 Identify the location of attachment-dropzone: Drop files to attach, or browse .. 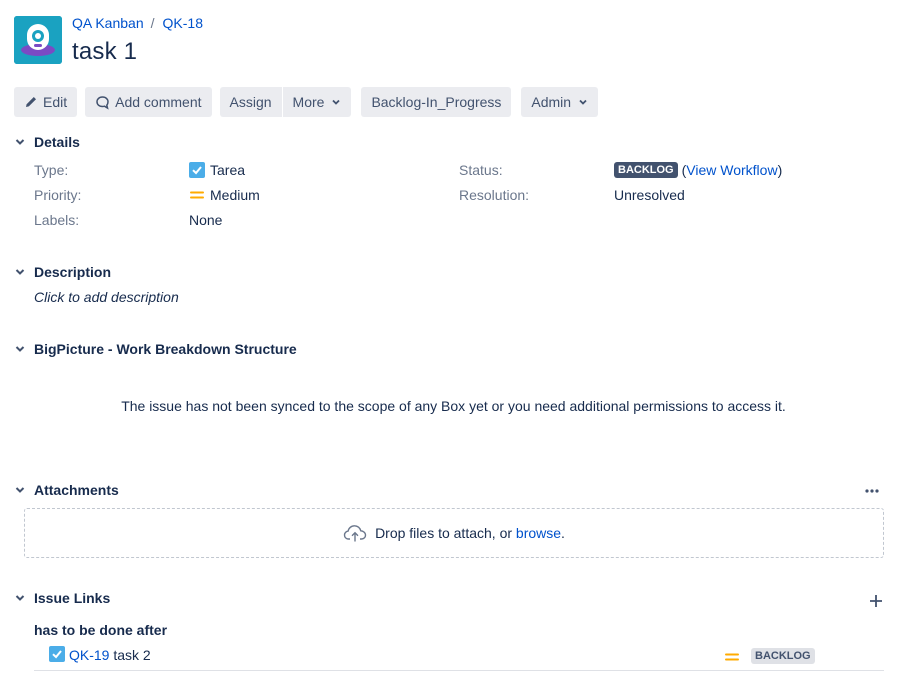
(454, 533).